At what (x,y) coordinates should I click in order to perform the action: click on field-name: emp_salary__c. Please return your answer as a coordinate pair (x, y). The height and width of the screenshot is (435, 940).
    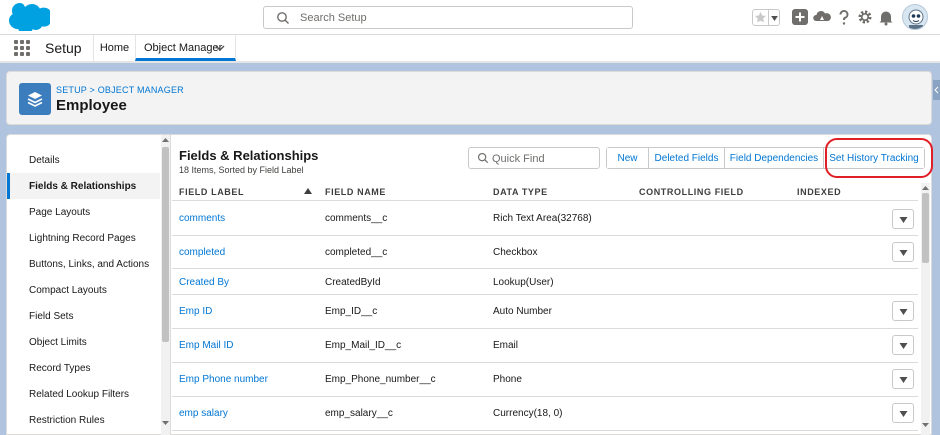
    Looking at the image, I should click on (359, 413).